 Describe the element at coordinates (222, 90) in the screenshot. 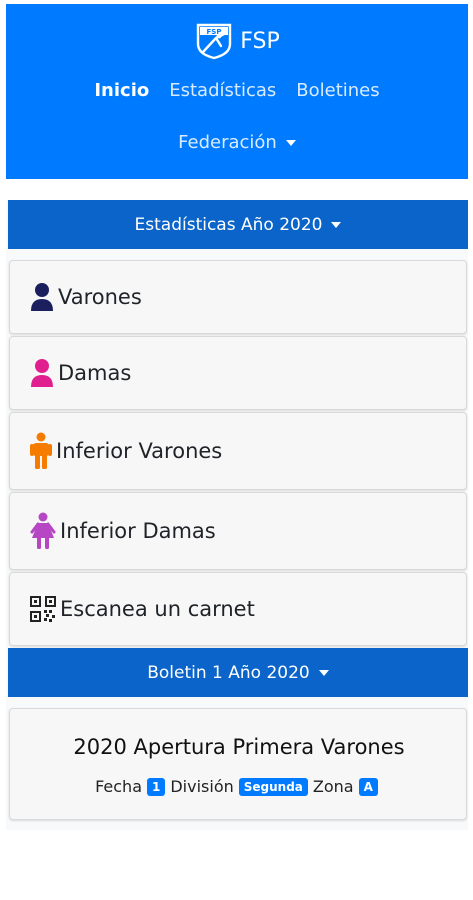

I see `nav-link-estadisticas: Estadísticas` at that location.